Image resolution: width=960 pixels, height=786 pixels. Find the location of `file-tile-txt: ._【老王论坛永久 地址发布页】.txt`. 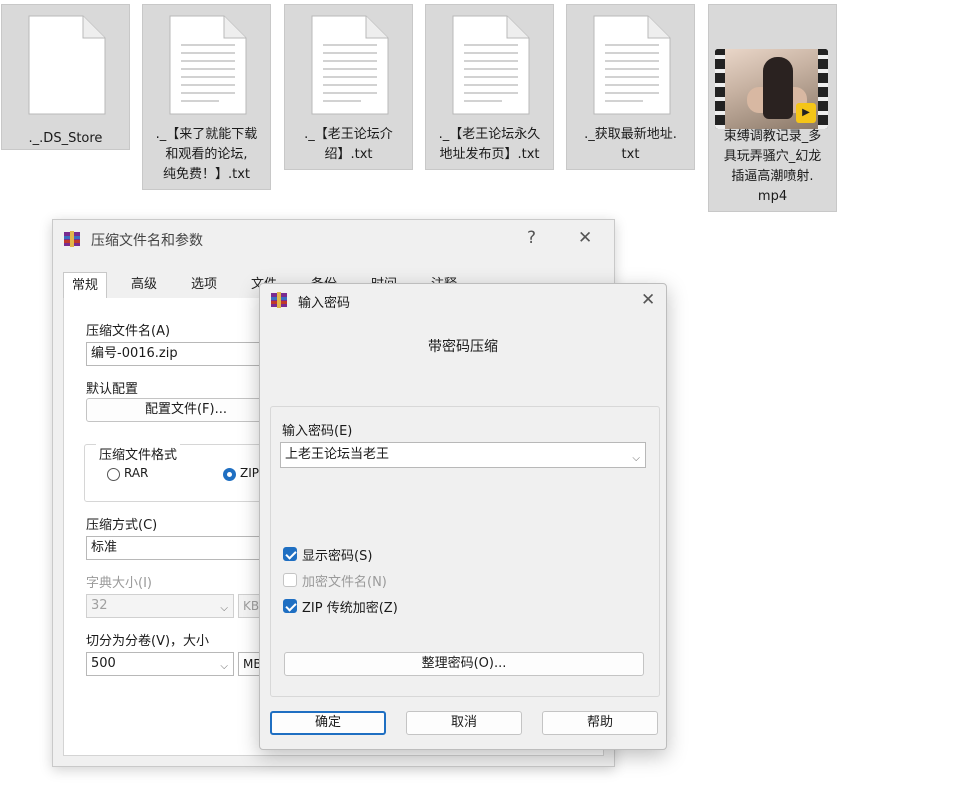

file-tile-txt: ._【老王论坛永久 地址发布页】.txt is located at coordinates (489, 87).